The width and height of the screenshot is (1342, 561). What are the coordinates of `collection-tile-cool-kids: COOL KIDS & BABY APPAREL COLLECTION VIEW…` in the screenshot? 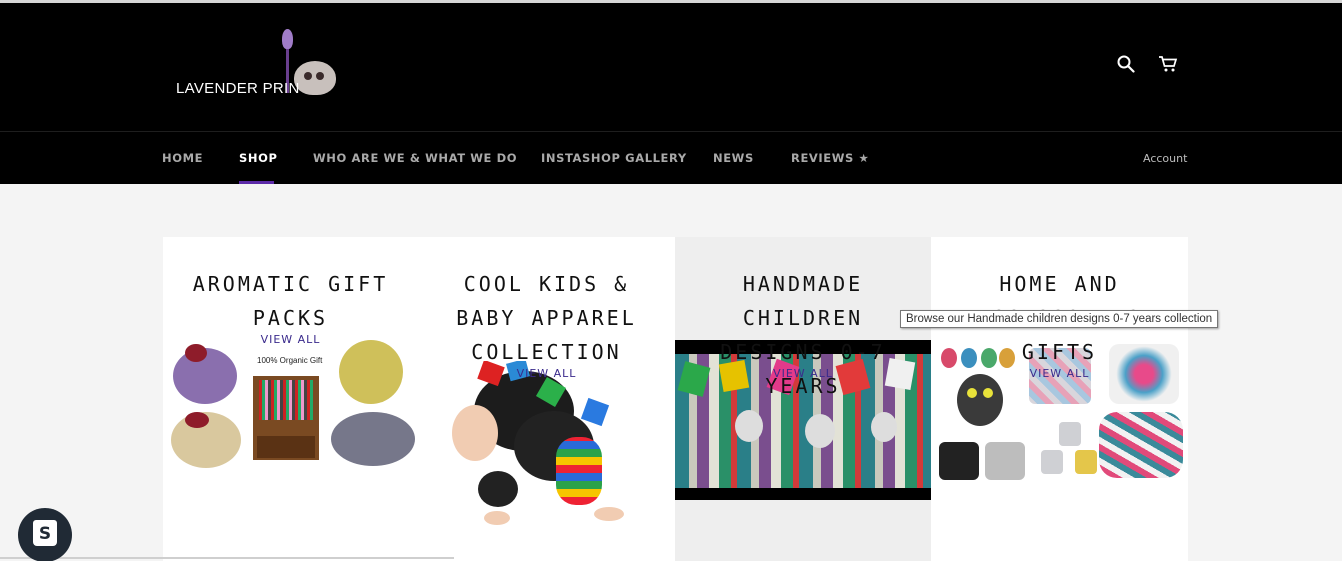 It's located at (546, 399).